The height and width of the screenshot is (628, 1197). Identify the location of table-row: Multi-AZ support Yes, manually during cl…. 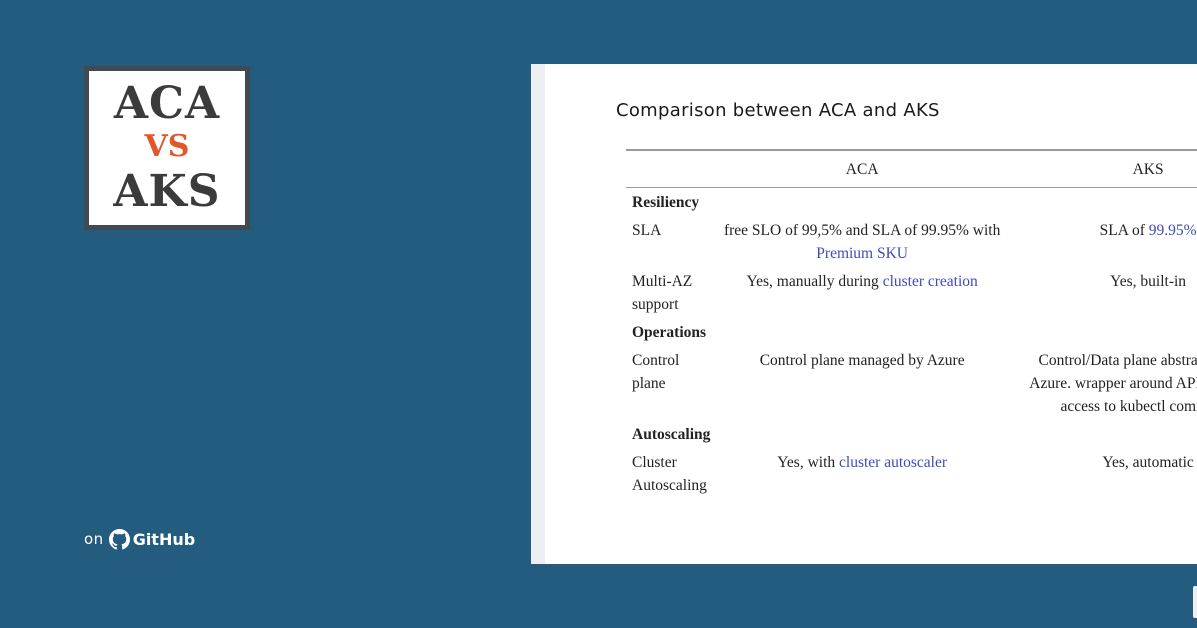
(911, 292).